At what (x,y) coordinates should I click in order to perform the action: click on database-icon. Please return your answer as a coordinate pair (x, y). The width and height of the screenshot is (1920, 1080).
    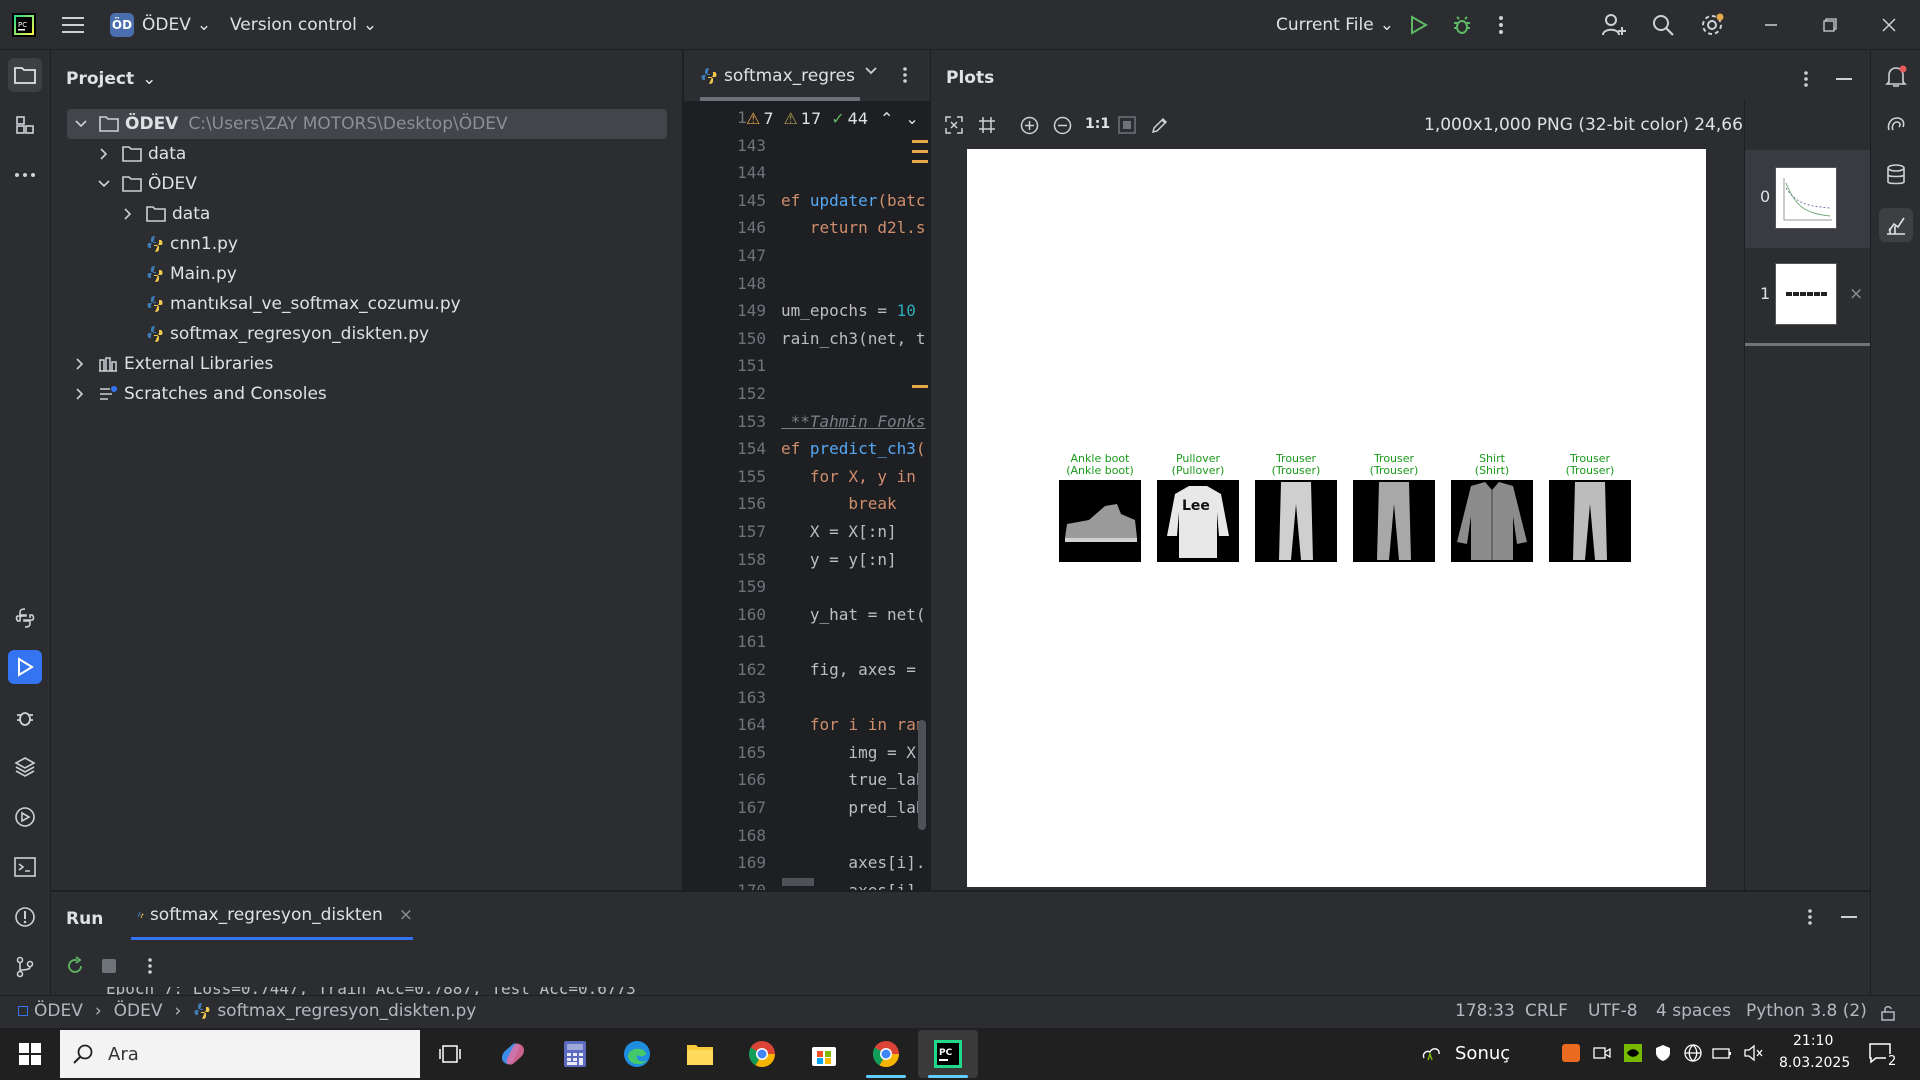
    Looking at the image, I should click on (1896, 175).